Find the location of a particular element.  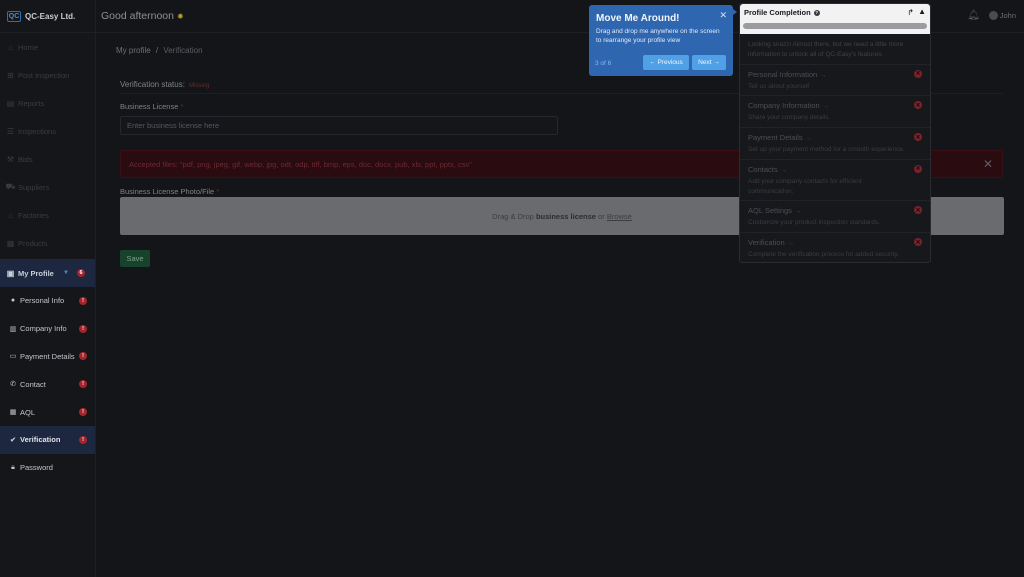

brand: QC QC-Easy Ltd. is located at coordinates (47, 16).